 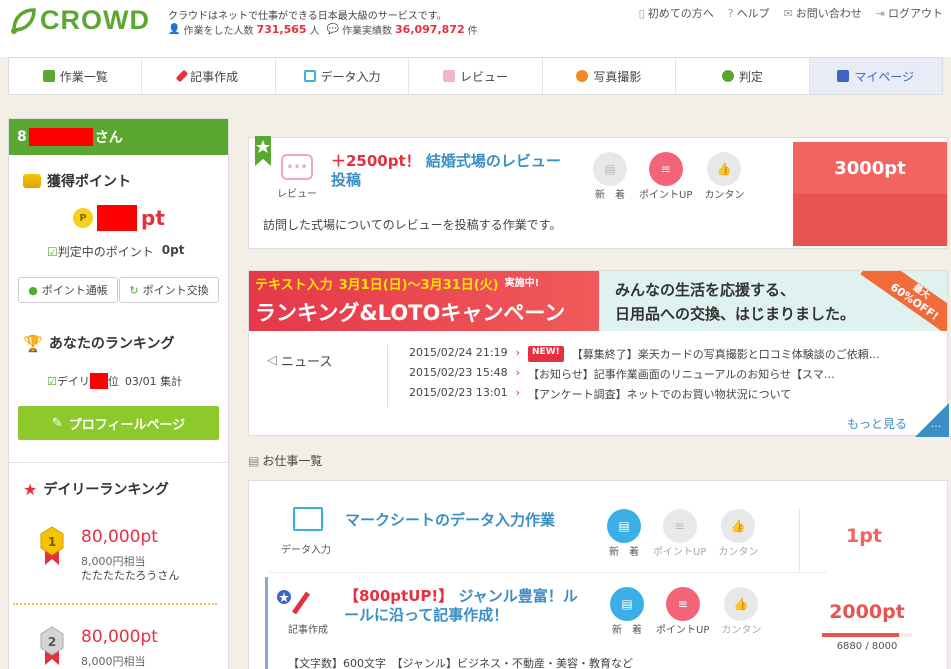 I want to click on mail-icon: ✉, so click(x=788, y=13).